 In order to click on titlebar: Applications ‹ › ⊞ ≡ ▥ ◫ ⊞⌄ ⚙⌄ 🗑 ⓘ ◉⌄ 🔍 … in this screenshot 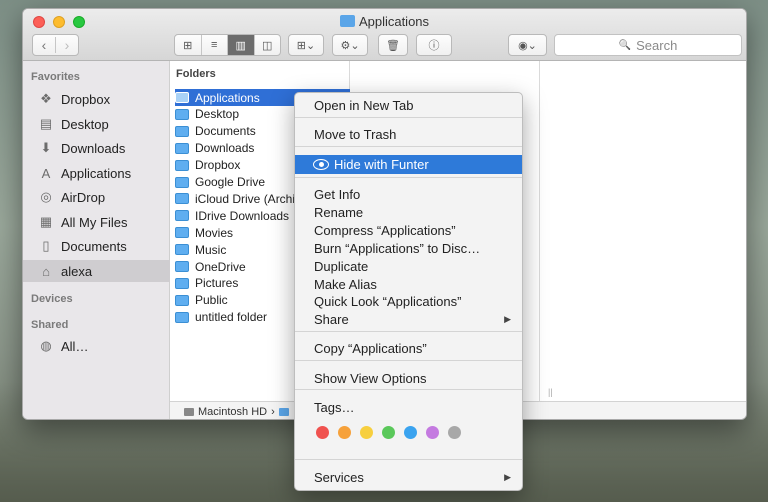, I will do `click(384, 35)`.